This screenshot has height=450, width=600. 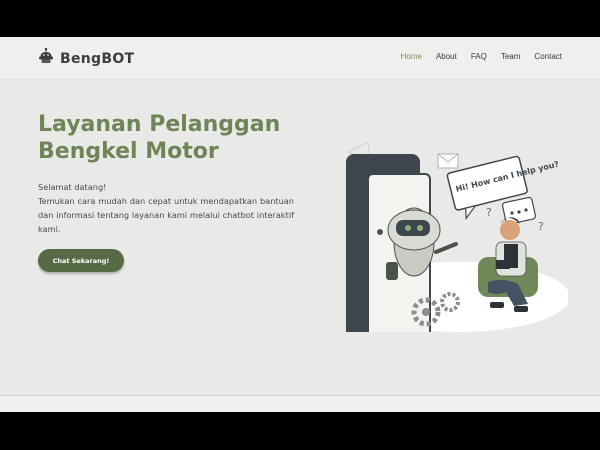 What do you see at coordinates (72, 187) in the screenshot?
I see `hero-greeting: Selamat datang!` at bounding box center [72, 187].